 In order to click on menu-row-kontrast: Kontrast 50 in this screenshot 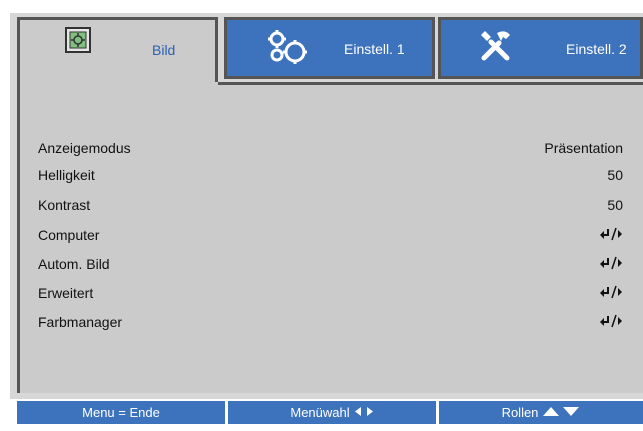, I will do `click(330, 206)`.